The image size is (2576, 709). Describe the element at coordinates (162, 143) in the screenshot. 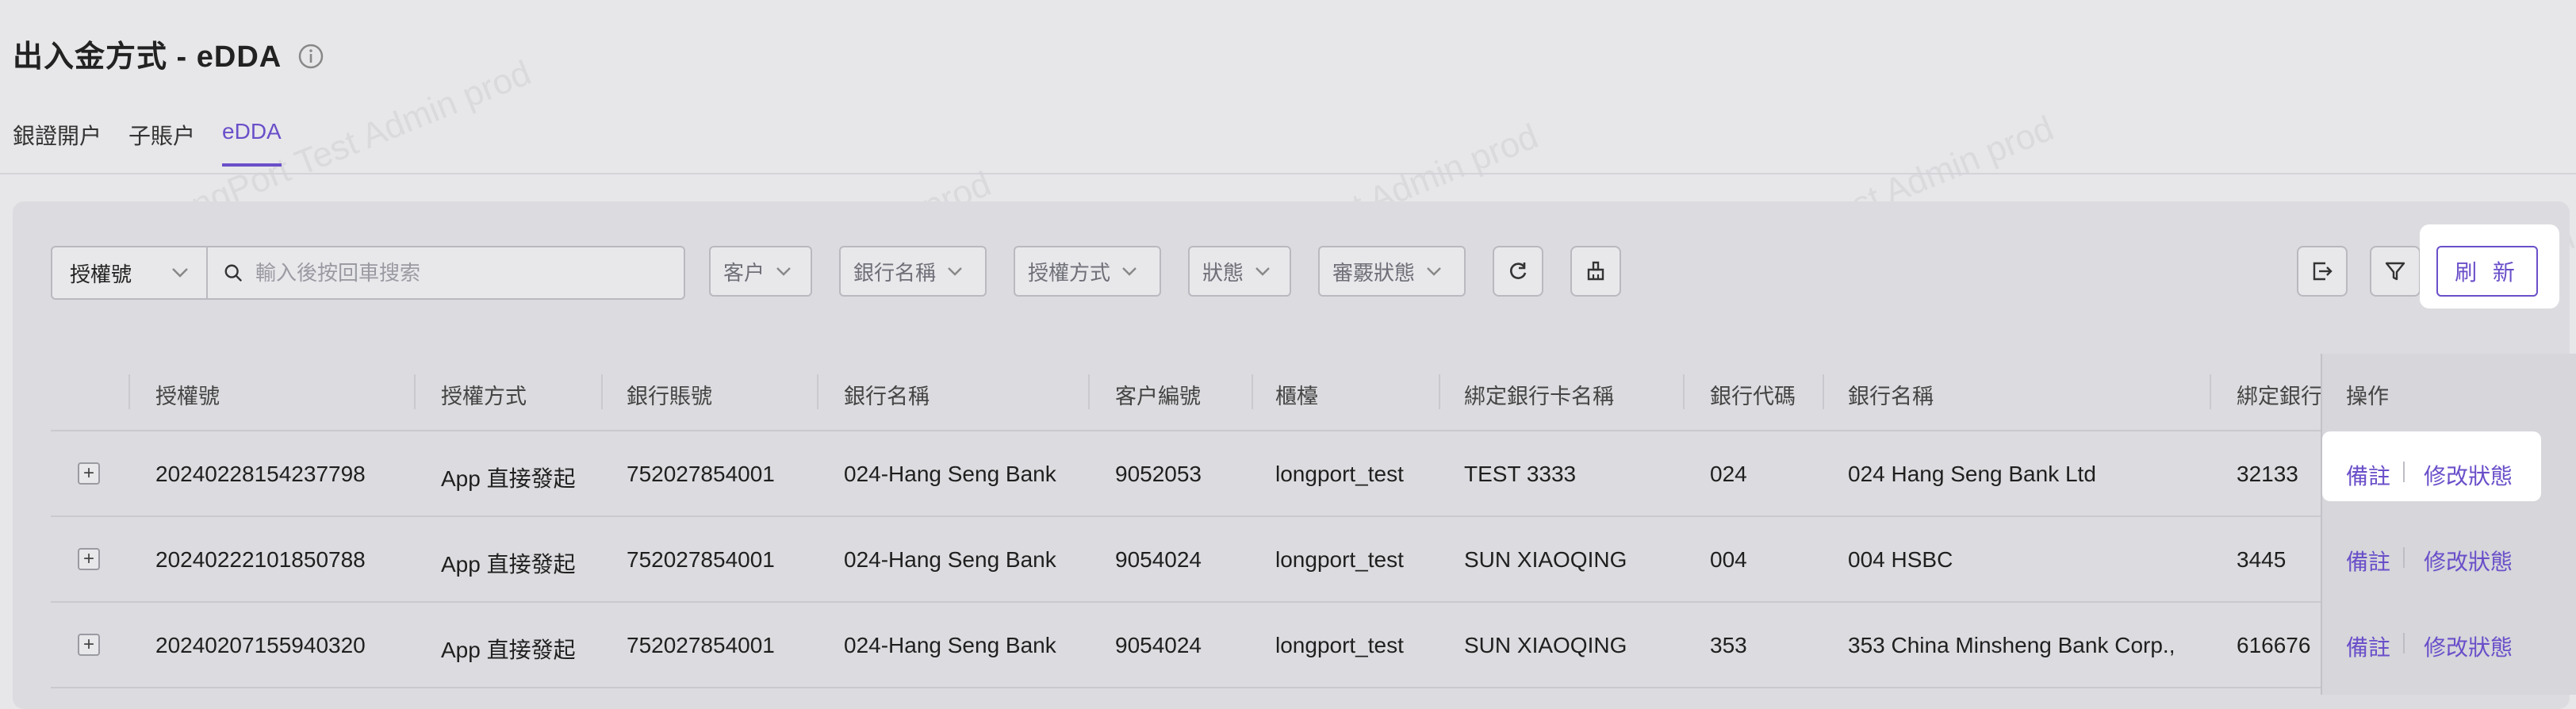

I see `tab-sub-account: 子賬户` at that location.